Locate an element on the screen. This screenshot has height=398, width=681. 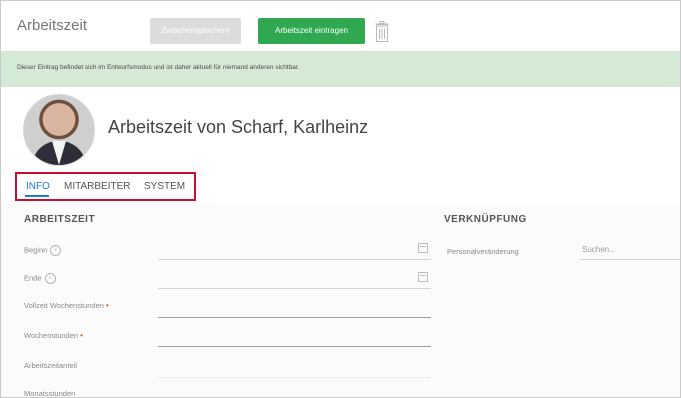
field-label-text: Arbeitszeitanteil is located at coordinates (50, 365).